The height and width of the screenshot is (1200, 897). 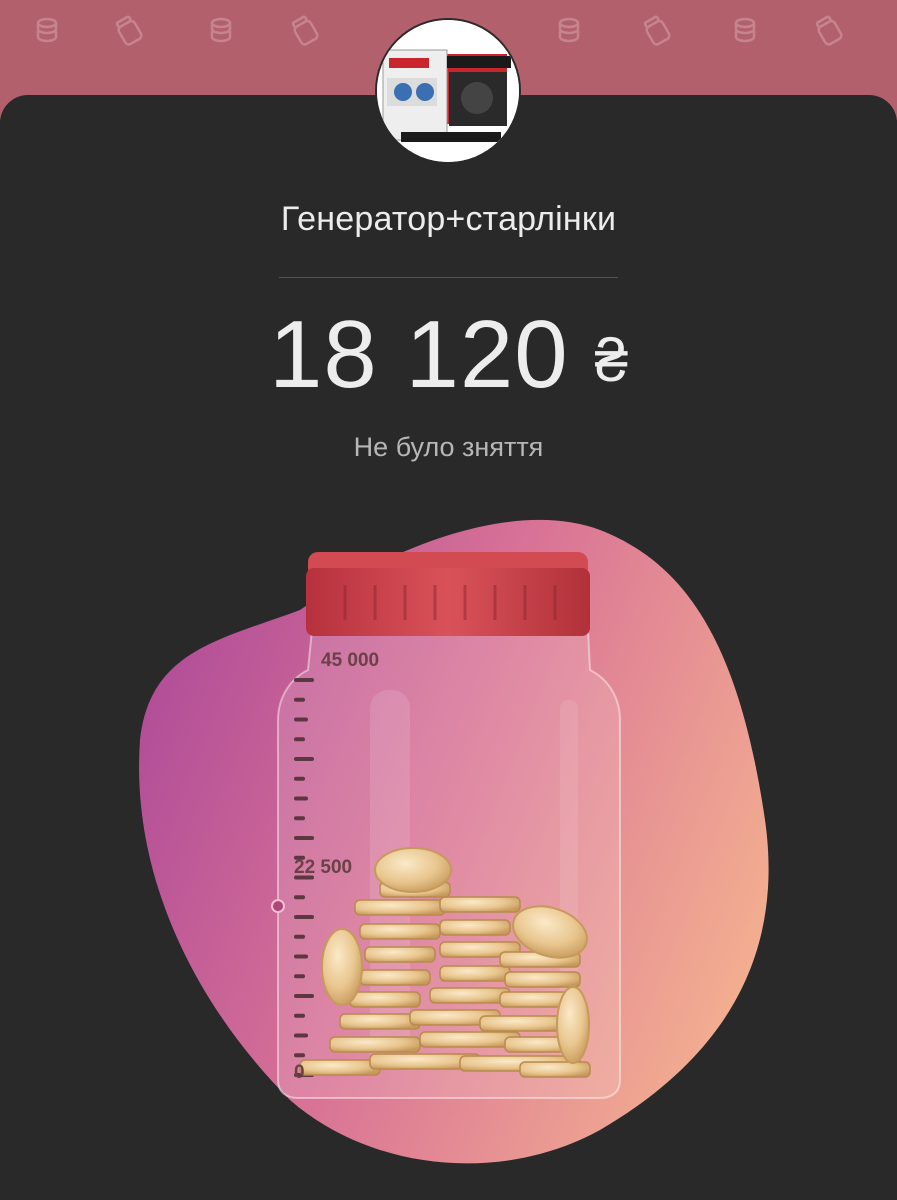 I want to click on scale-label-mid: 22 500, so click(x=323, y=867).